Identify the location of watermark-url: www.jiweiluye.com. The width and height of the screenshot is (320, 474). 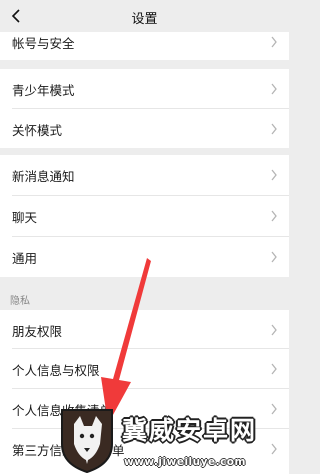
(185, 462).